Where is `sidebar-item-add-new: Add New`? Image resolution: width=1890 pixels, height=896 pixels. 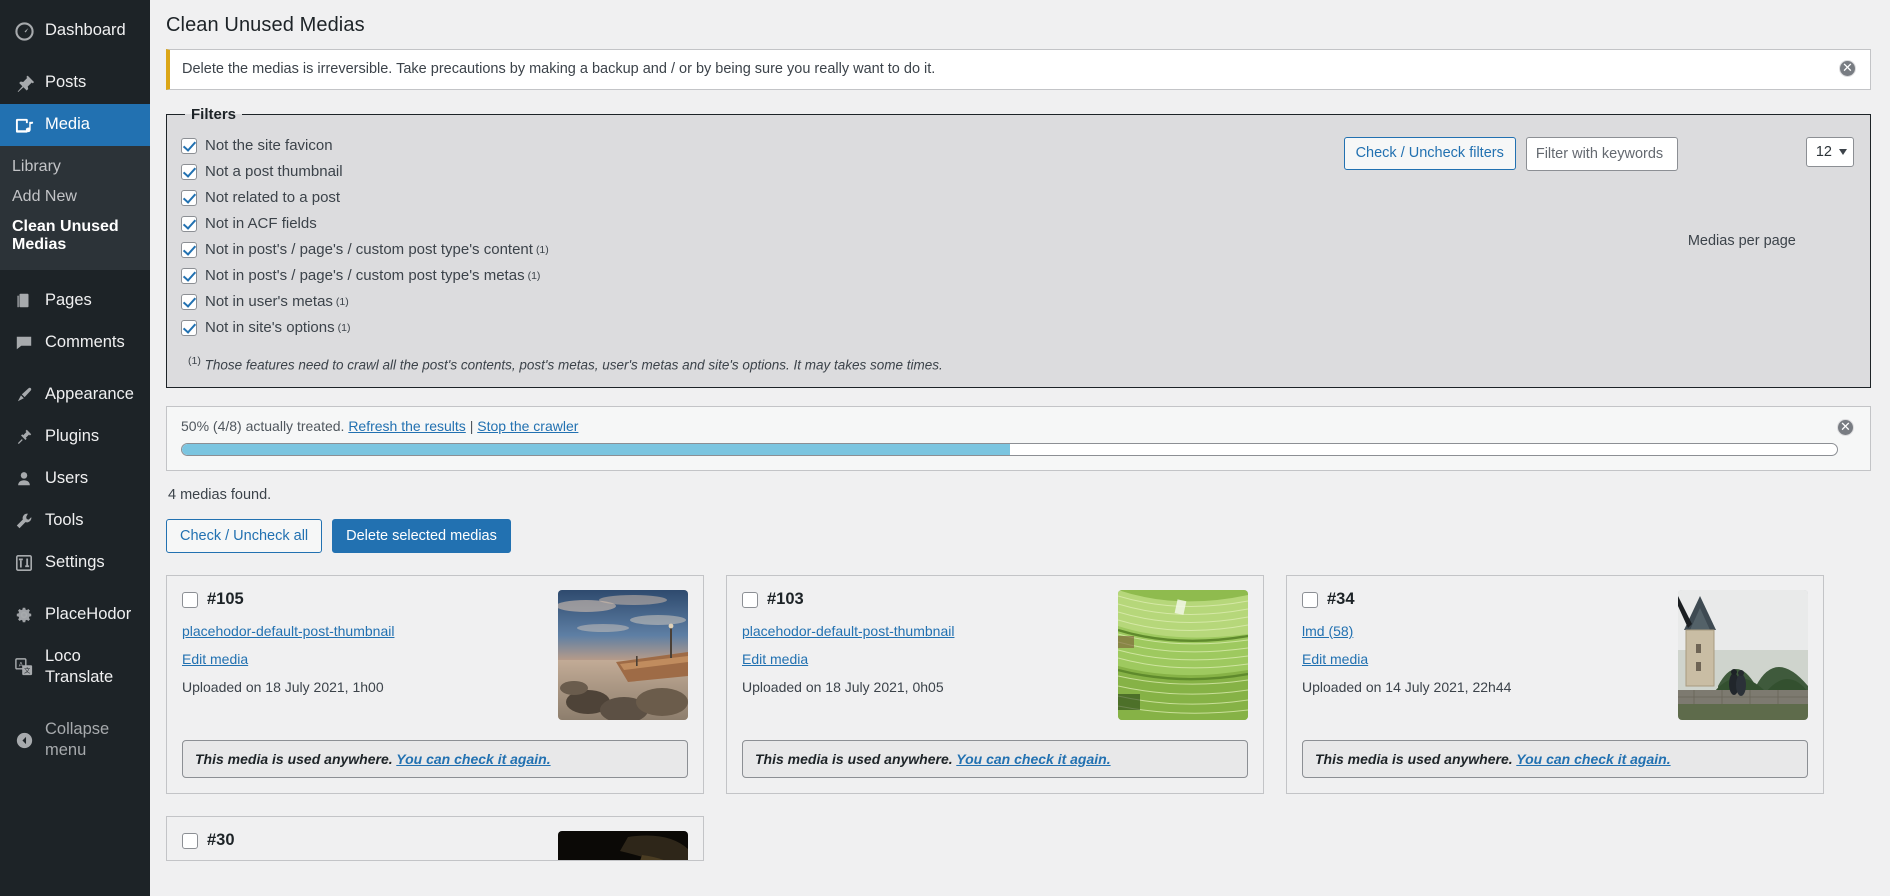 sidebar-item-add-new: Add New is located at coordinates (75, 197).